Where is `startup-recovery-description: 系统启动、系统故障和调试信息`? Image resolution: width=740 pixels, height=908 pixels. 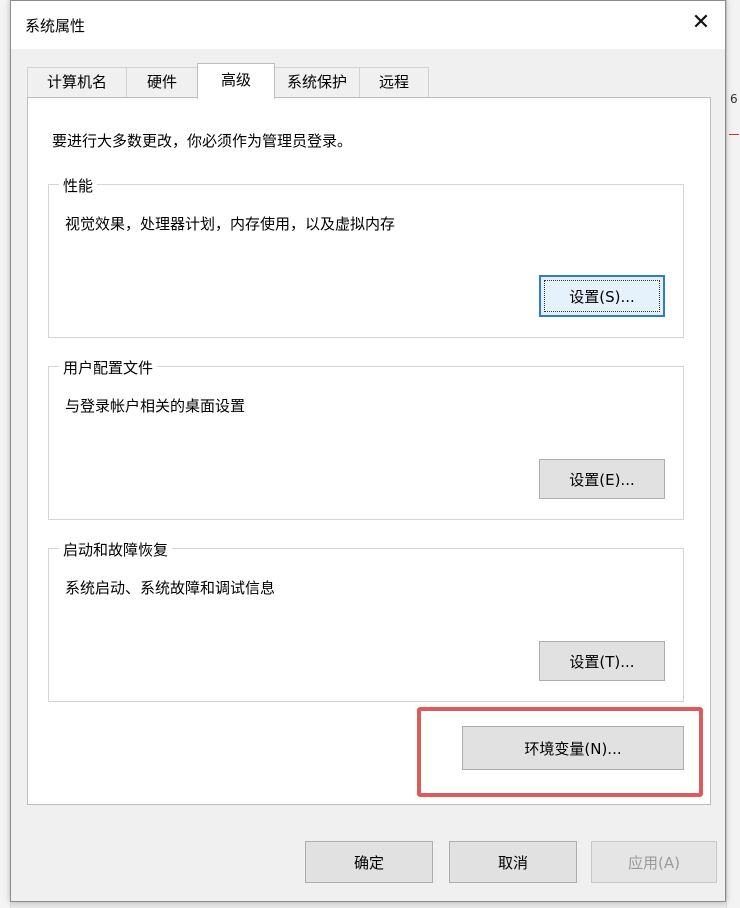
startup-recovery-description: 系统启动、系统故障和调试信息 is located at coordinates (170, 588).